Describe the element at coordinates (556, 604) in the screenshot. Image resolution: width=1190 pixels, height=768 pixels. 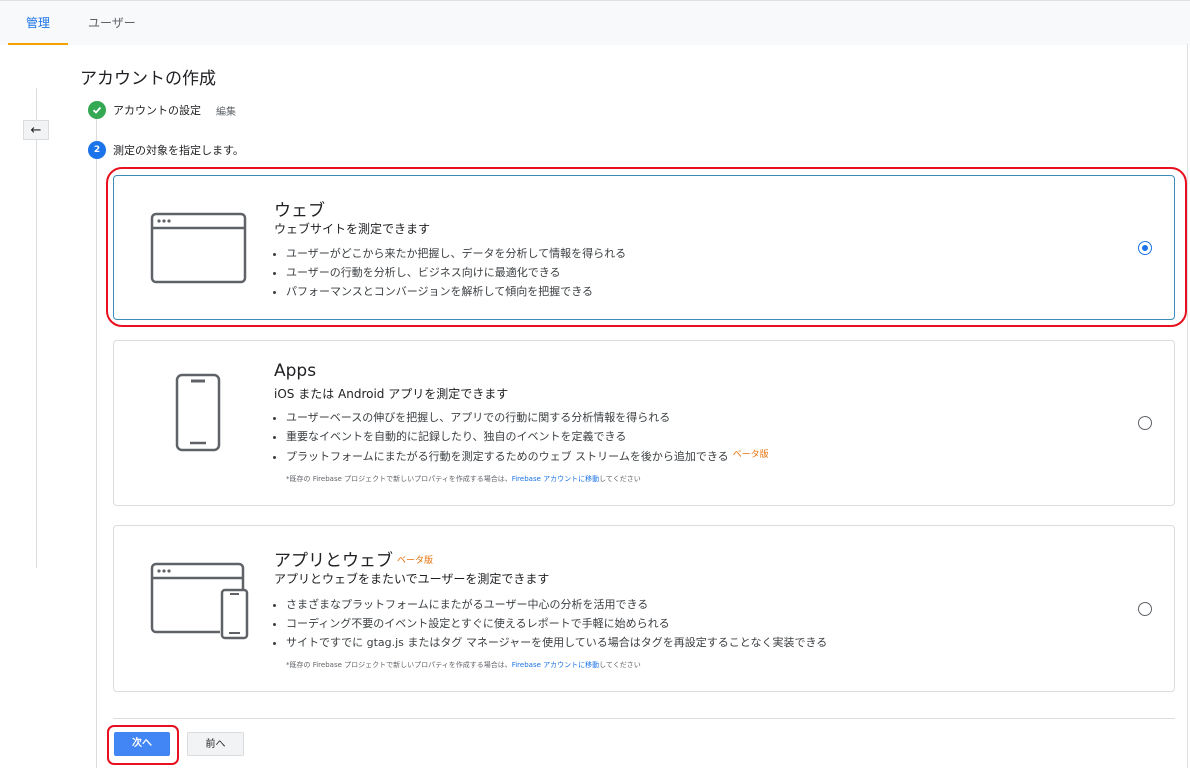
I see `bullet-item: さまざまなプラットフォームにまたがるユーザー中心の分析を活用できる` at that location.